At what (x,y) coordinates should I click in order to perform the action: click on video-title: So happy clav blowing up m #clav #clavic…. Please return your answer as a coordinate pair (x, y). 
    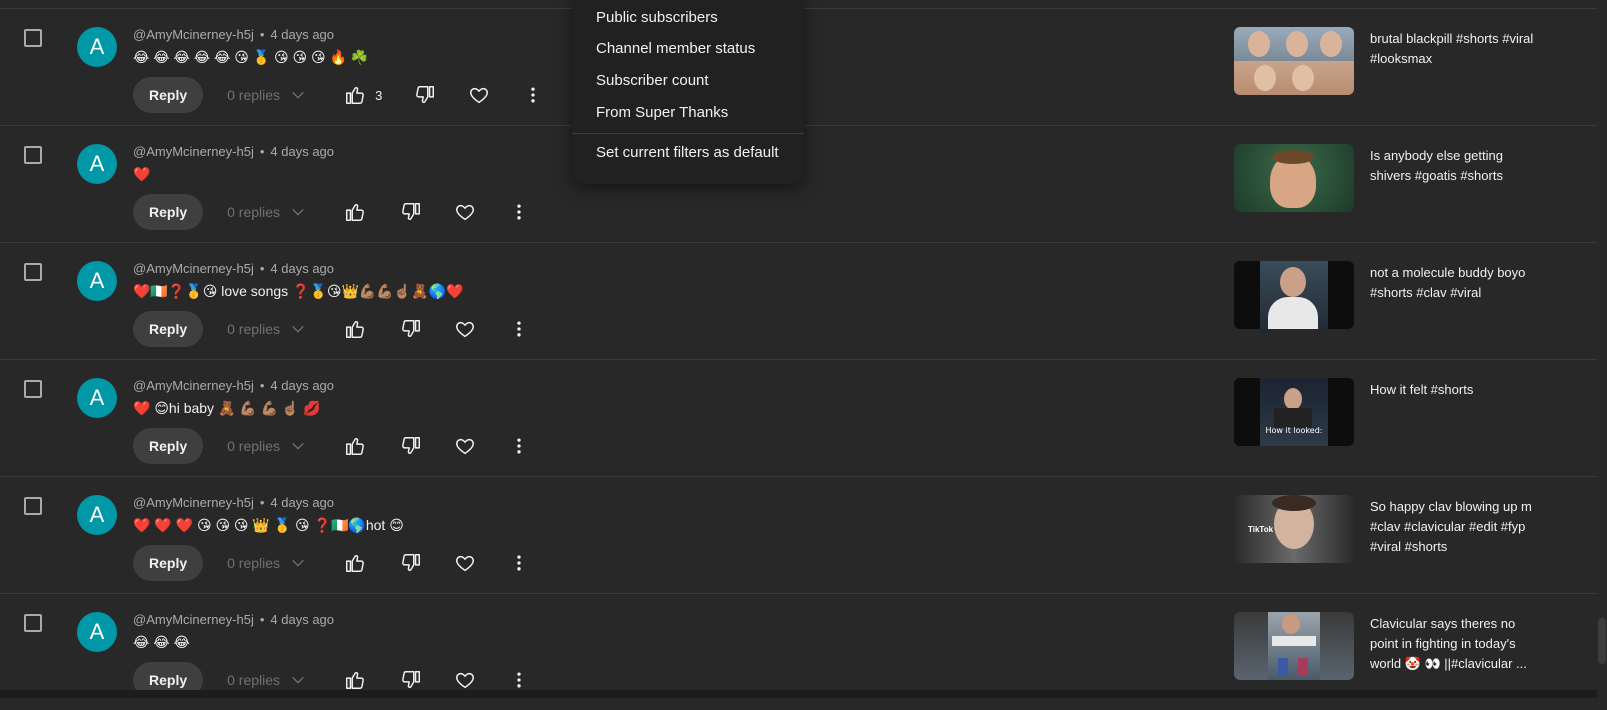
    Looking at the image, I should click on (1455, 527).